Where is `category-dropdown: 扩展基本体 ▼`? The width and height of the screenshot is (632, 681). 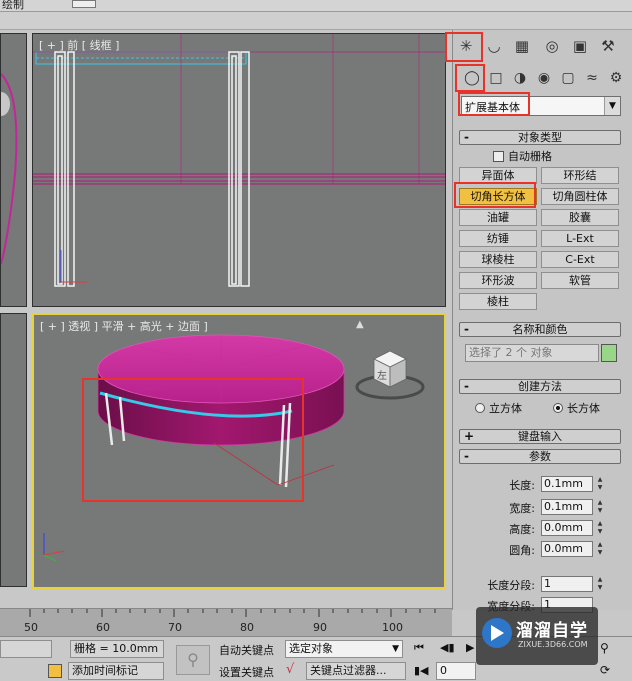 category-dropdown: 扩展基本体 ▼ is located at coordinates (541, 106).